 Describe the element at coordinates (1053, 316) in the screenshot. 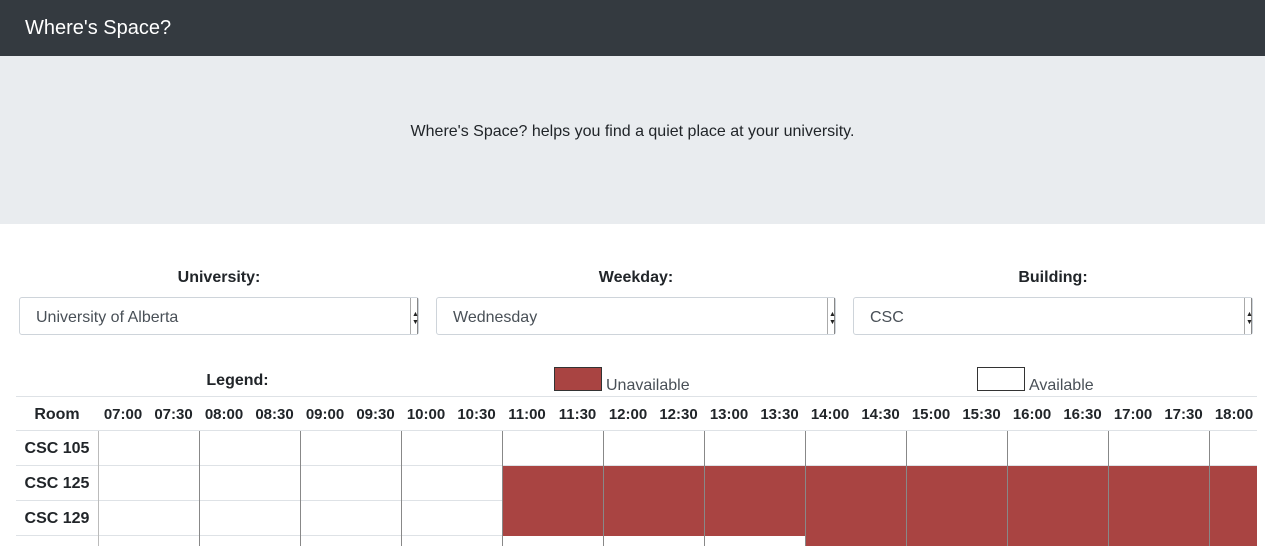

I see `building-select: CSC ▲ ▼` at that location.